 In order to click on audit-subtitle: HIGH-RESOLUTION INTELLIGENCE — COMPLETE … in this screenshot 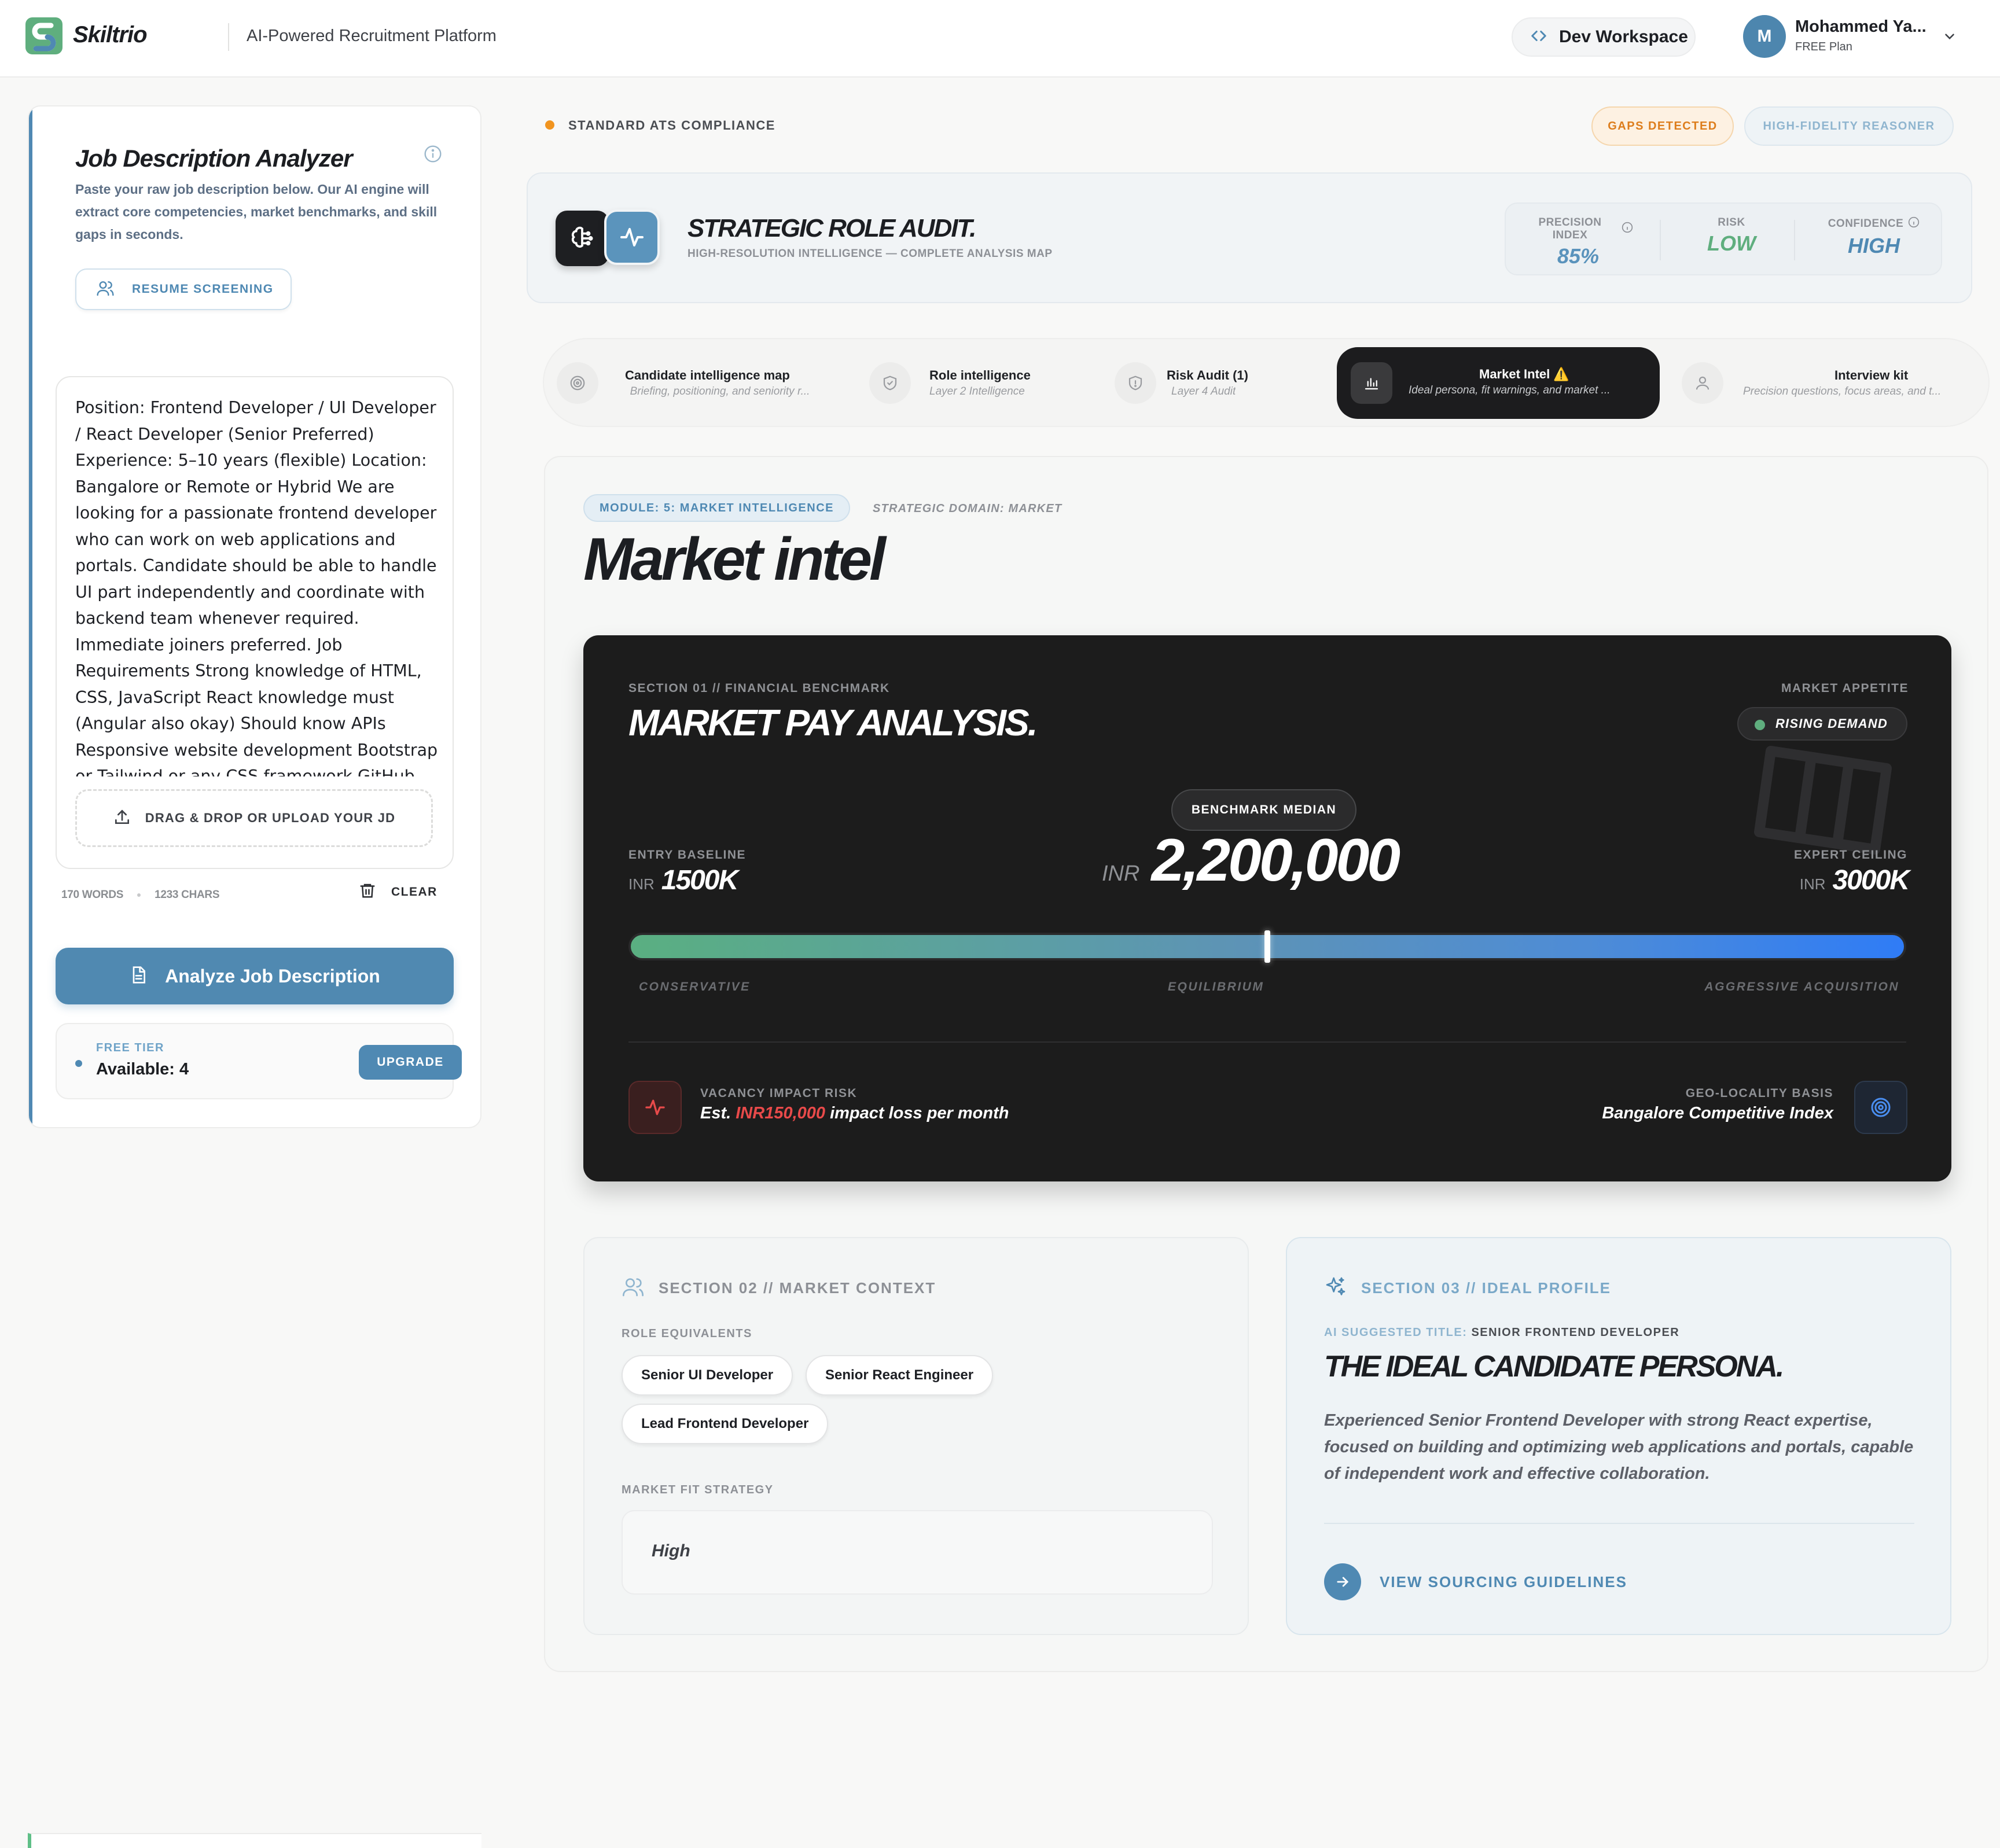, I will do `click(870, 254)`.